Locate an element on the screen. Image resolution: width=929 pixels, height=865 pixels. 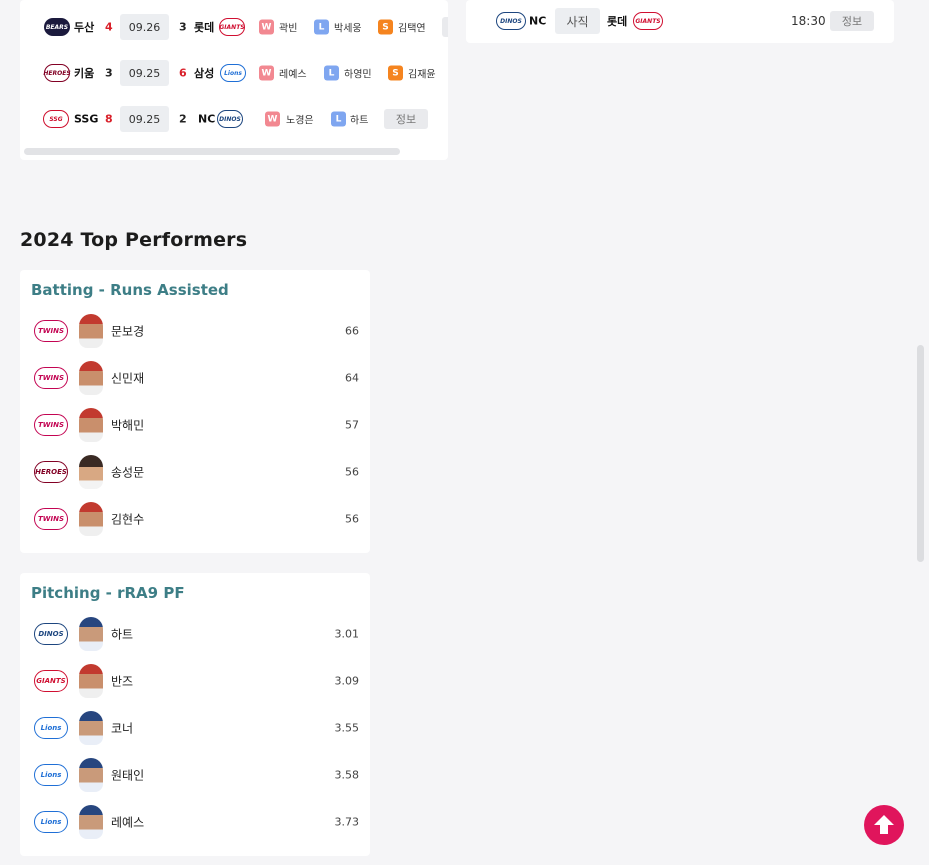
player-row: TWINS 김현수 56 is located at coordinates (195, 519).